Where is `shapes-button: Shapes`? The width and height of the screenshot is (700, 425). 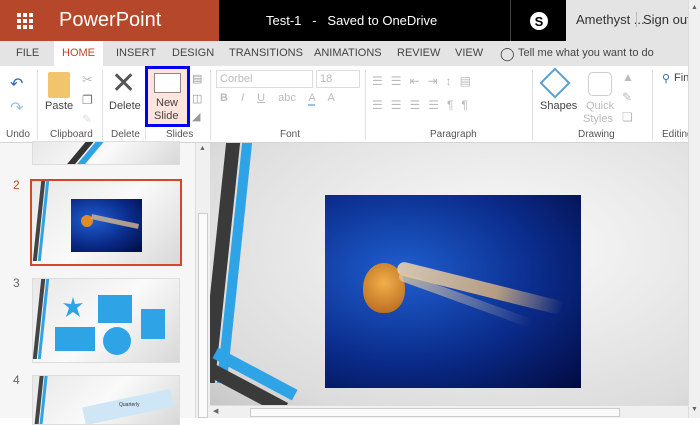 shapes-button: Shapes is located at coordinates (558, 106).